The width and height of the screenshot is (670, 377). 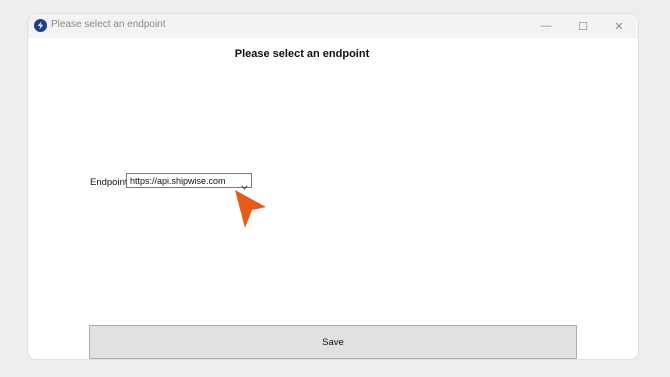 I want to click on minimize-button: —, so click(x=546, y=26).